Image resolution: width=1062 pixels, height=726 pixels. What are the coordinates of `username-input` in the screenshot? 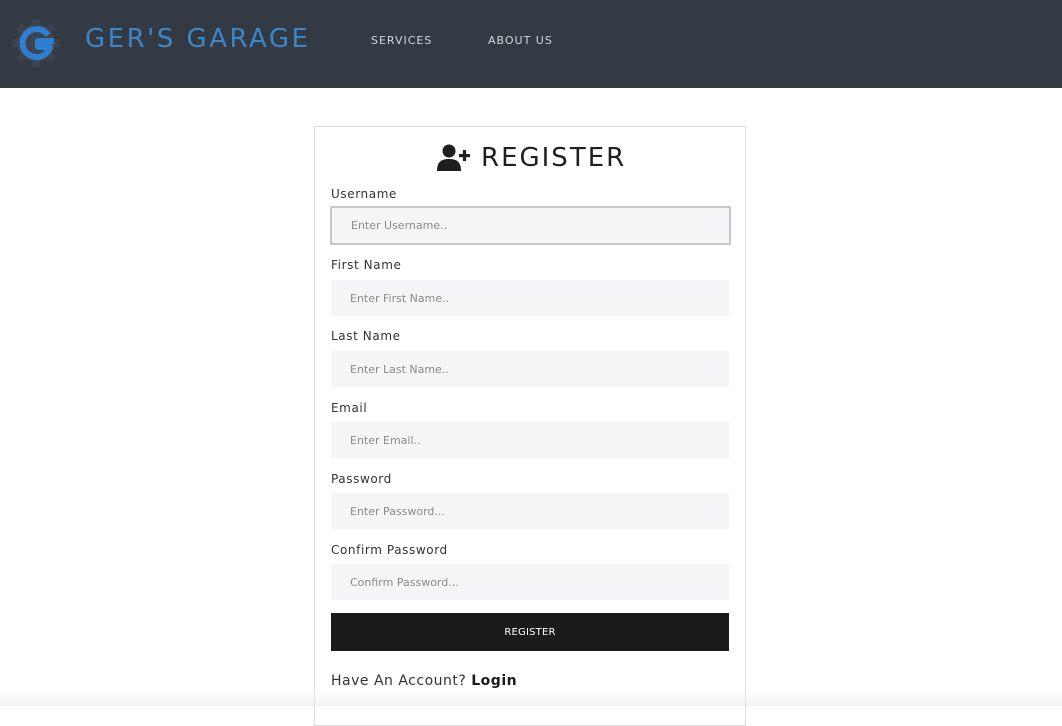 It's located at (530, 225).